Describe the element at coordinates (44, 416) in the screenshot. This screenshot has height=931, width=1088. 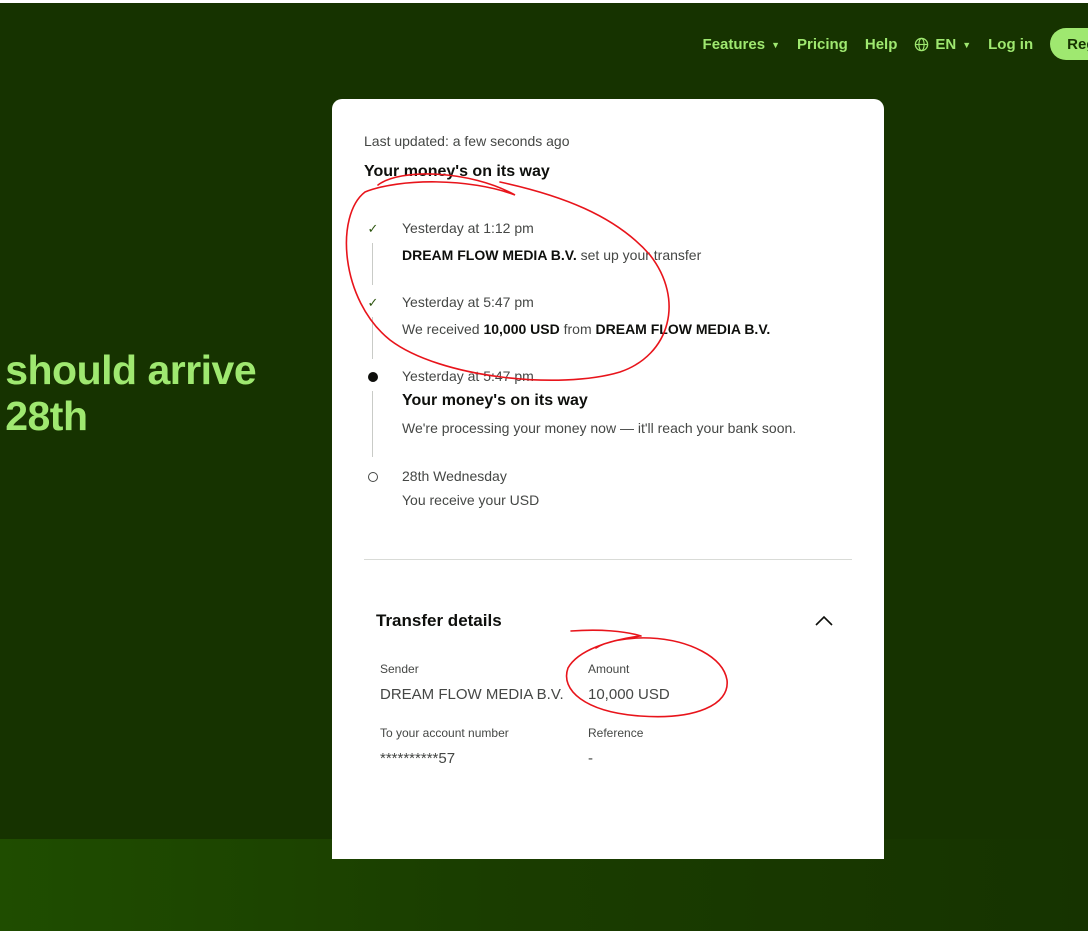
I see `hero-line-2: y 28th` at that location.